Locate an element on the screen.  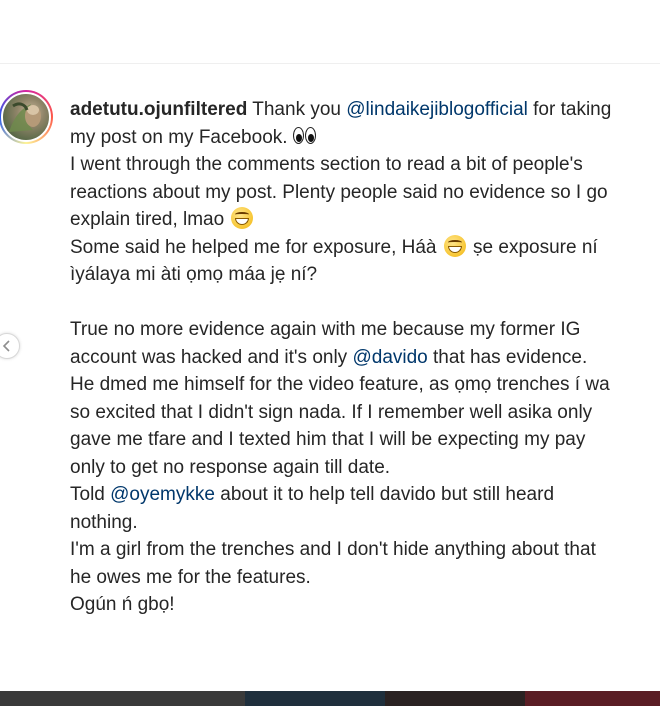
caption-line-7: ìyálaya mi àti ọmọ máa jẹ ní? is located at coordinates (194, 274).